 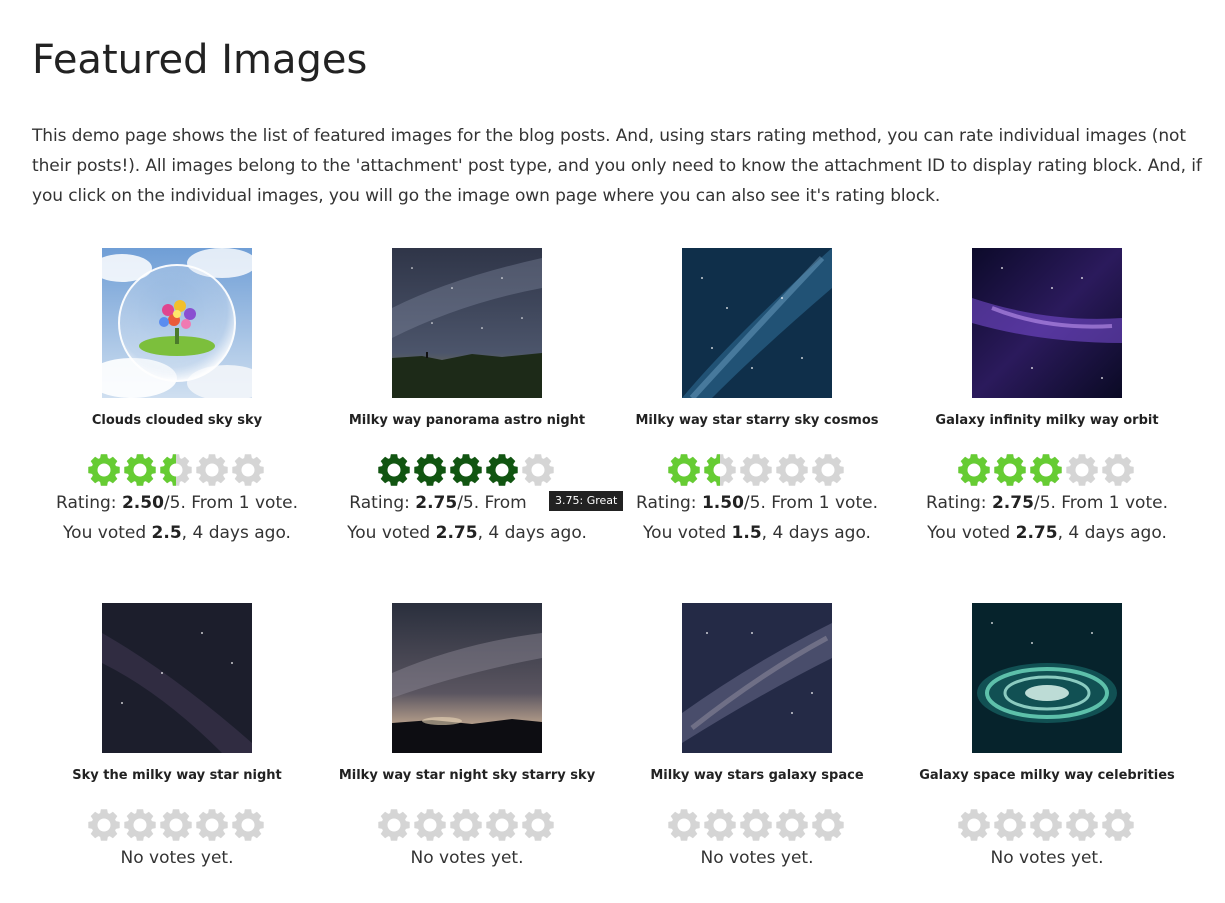 I want to click on milky-way-stars-image, so click(x=757, y=678).